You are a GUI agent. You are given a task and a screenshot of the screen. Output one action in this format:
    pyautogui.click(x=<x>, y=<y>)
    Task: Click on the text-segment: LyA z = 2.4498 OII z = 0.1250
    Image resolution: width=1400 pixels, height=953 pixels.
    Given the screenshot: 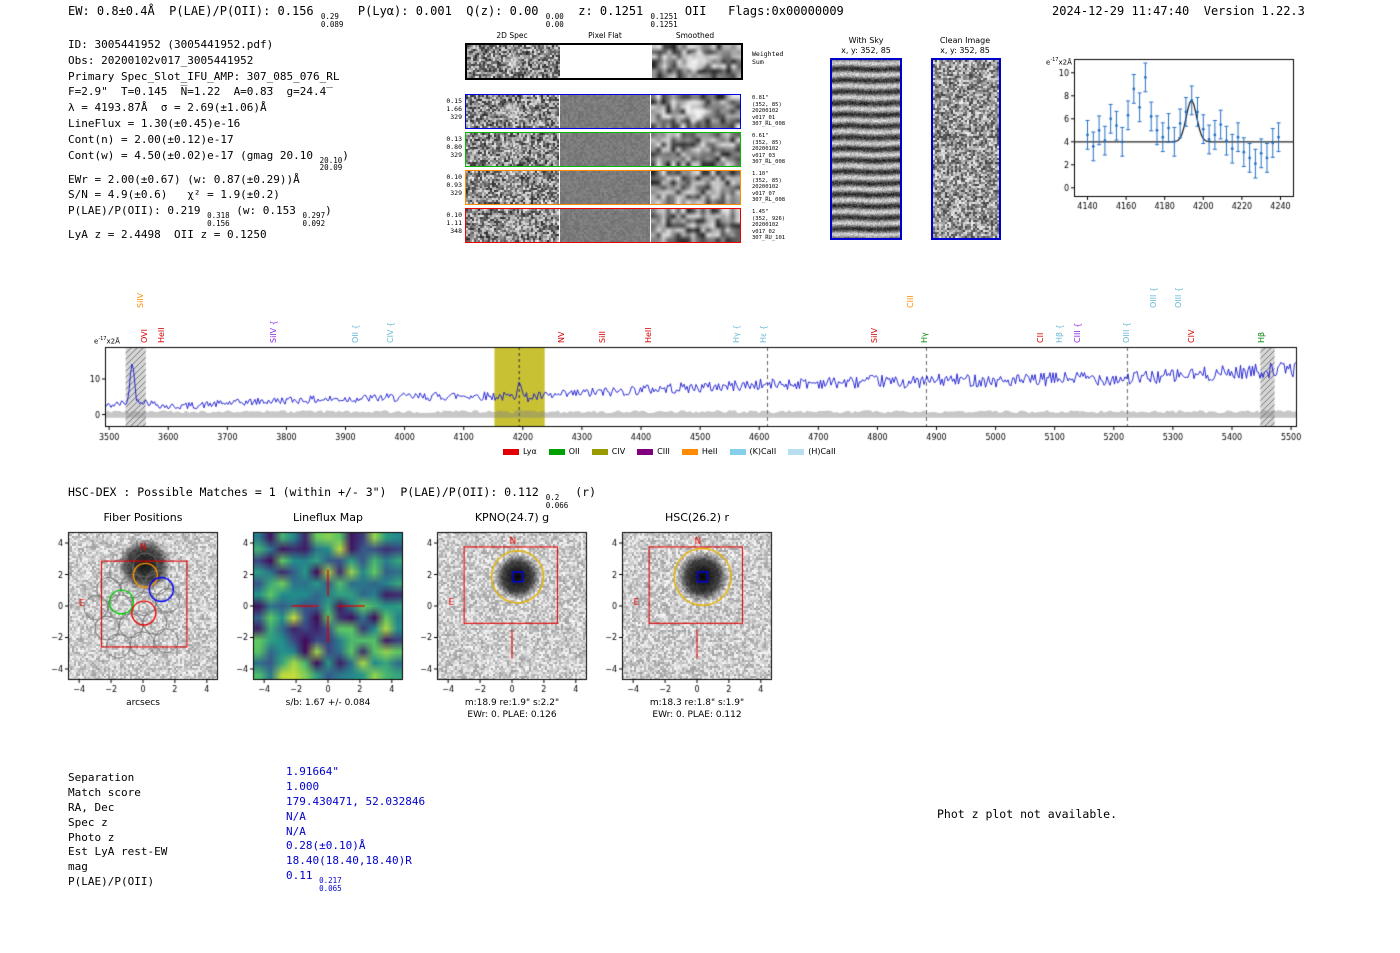 What is the action you would take?
    pyautogui.click(x=167, y=235)
    